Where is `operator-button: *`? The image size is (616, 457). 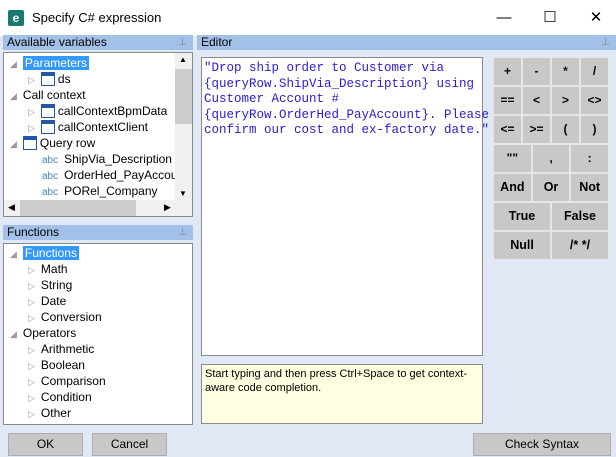
operator-button: * is located at coordinates (565, 71).